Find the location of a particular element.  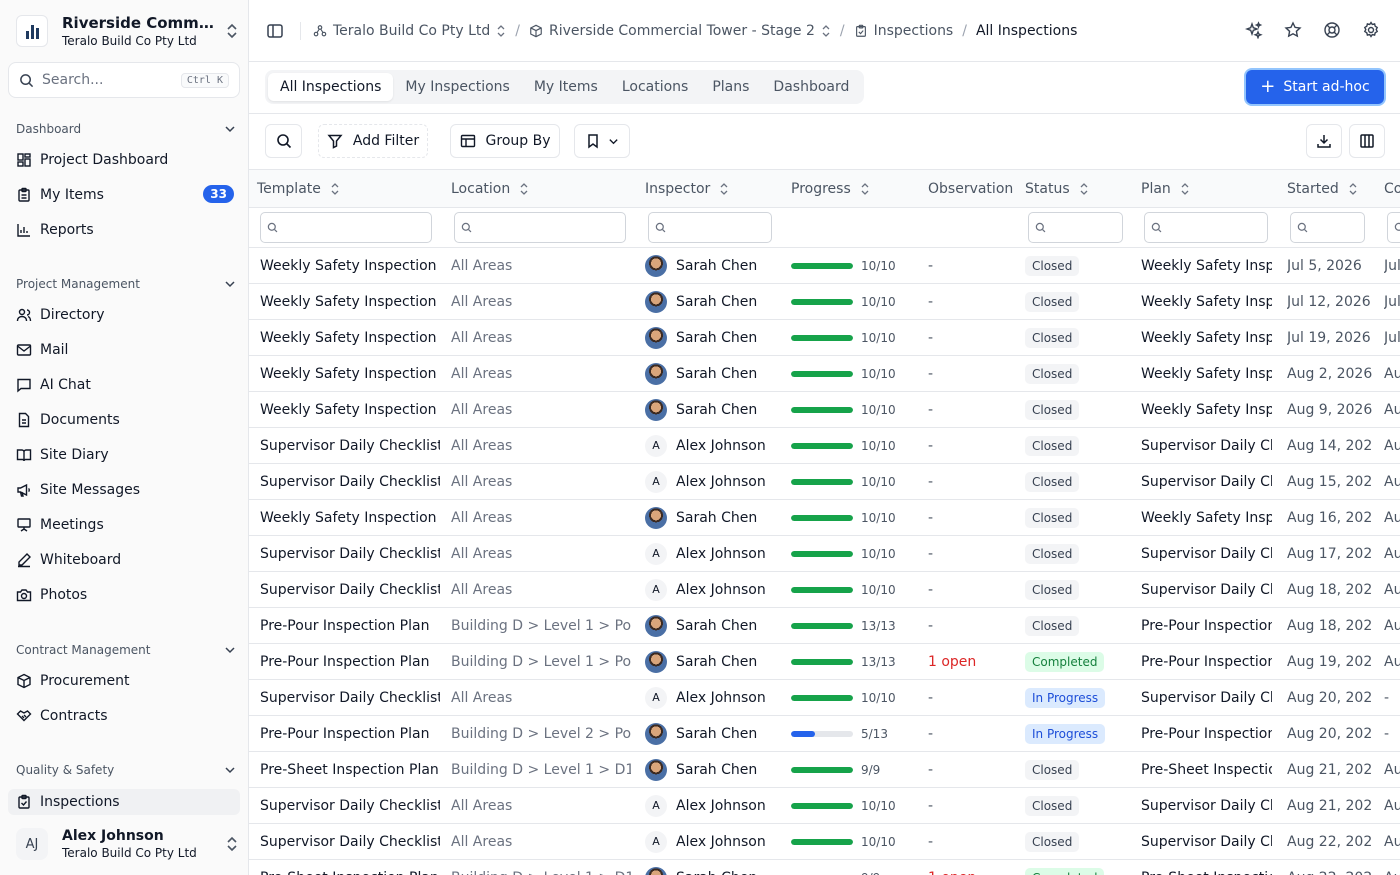

tab-dashboard: Dashboard is located at coordinates (811, 87).